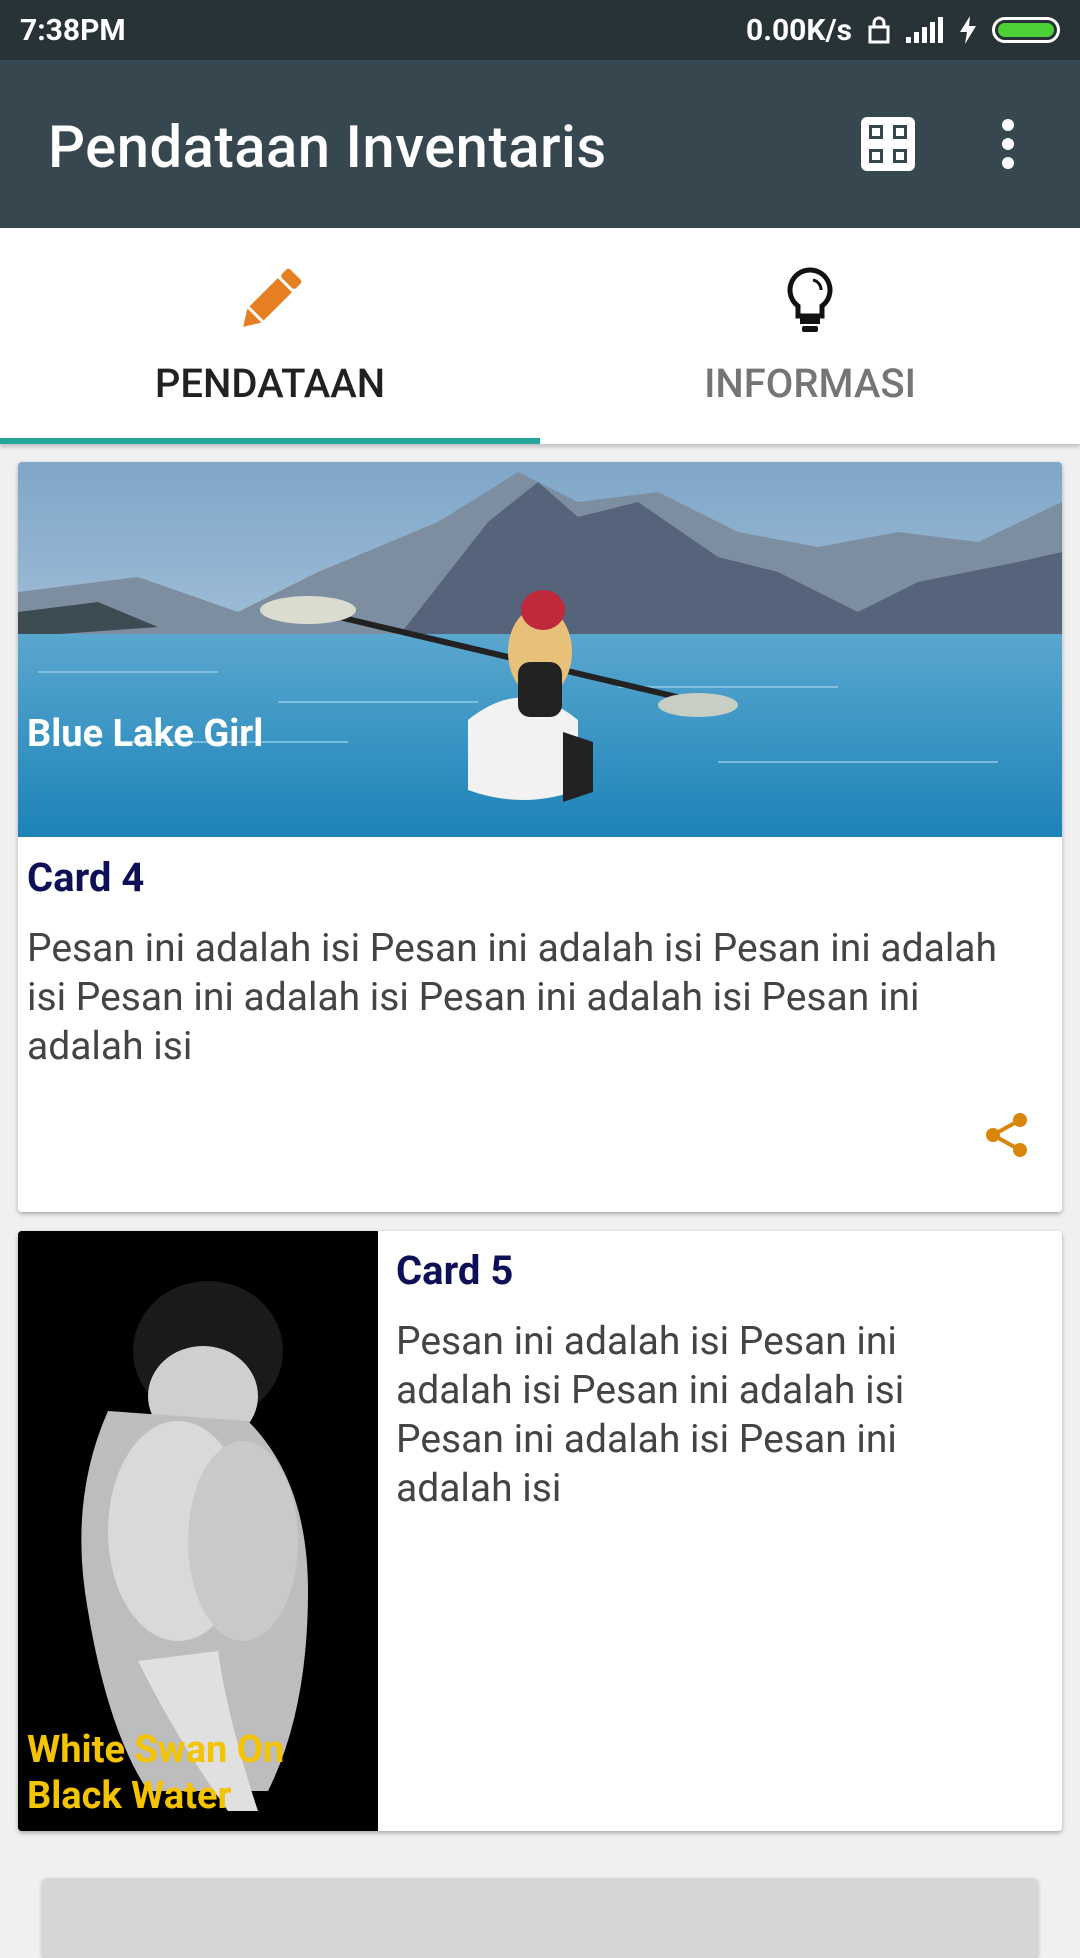  What do you see at coordinates (1007, 1137) in the screenshot?
I see `share-icon` at bounding box center [1007, 1137].